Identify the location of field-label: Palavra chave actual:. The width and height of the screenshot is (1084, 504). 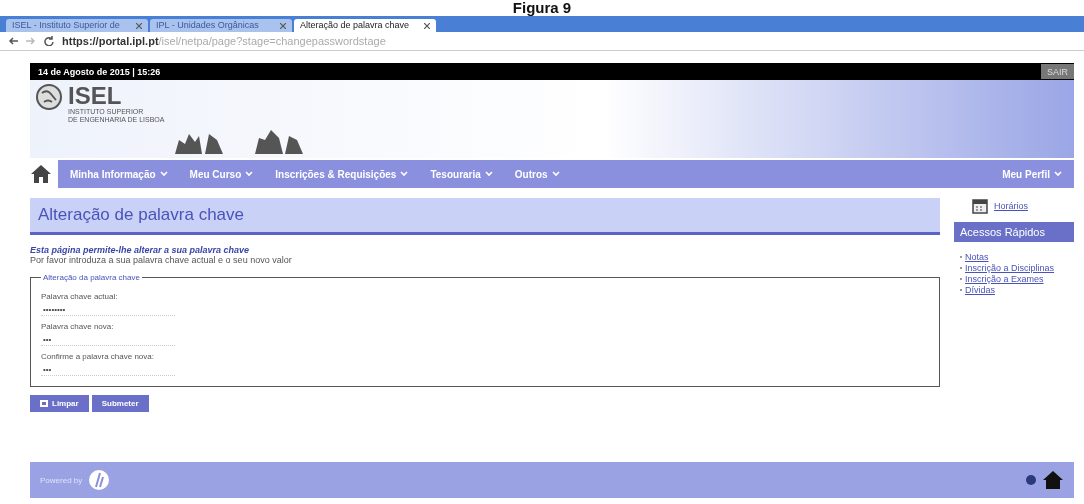
(80, 296).